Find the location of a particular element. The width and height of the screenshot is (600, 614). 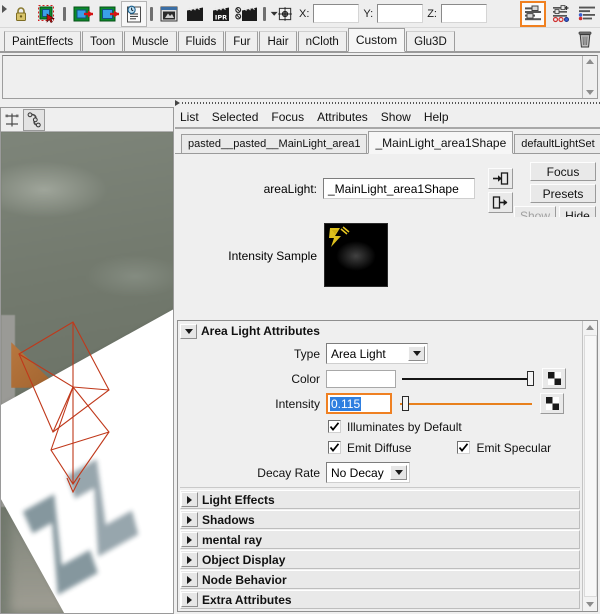

section-title-object-display: Object Display is located at coordinates (244, 559).